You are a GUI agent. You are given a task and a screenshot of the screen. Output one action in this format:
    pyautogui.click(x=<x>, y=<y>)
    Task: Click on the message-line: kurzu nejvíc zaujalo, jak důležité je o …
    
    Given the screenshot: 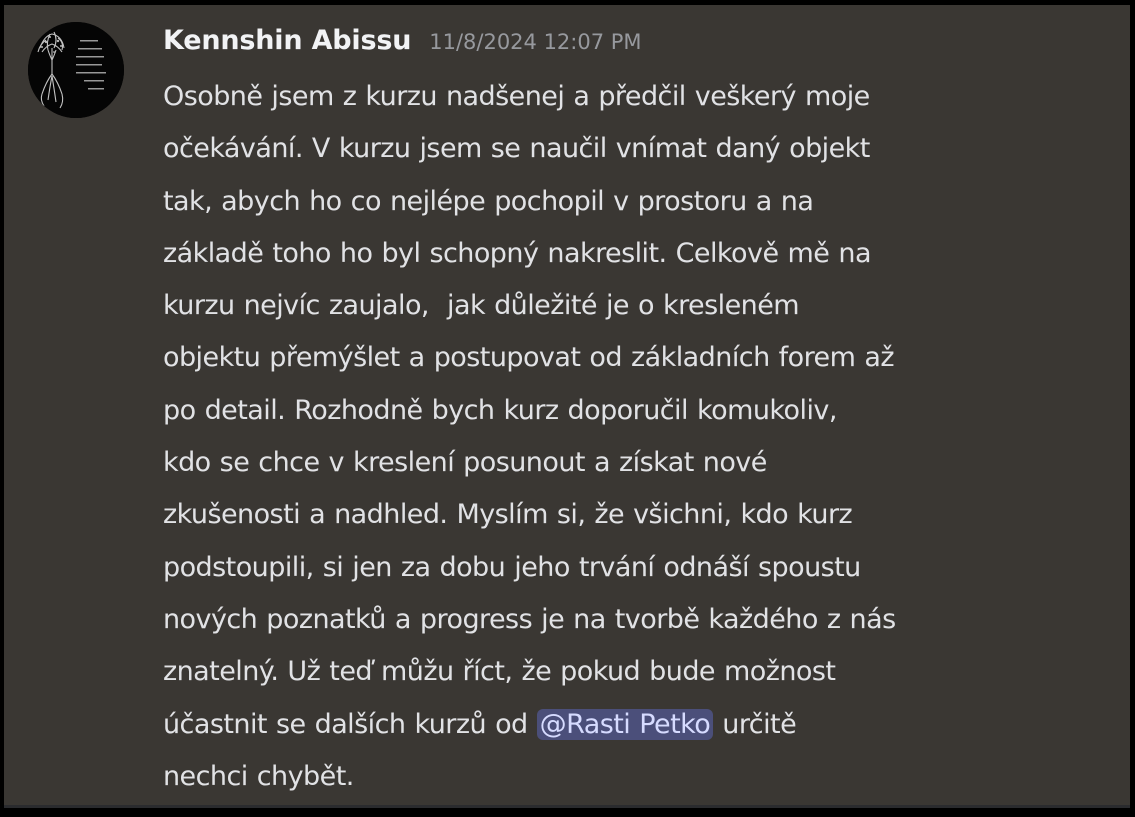 What is the action you would take?
    pyautogui.click(x=481, y=306)
    